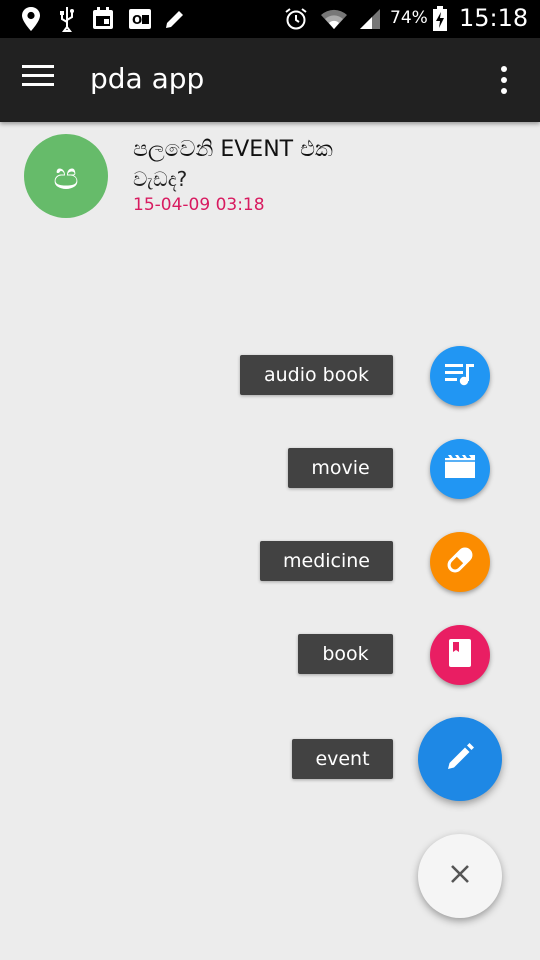 This screenshot has width=540, height=960. Describe the element at coordinates (494, 18) in the screenshot. I see `status-time: 15:18` at that location.